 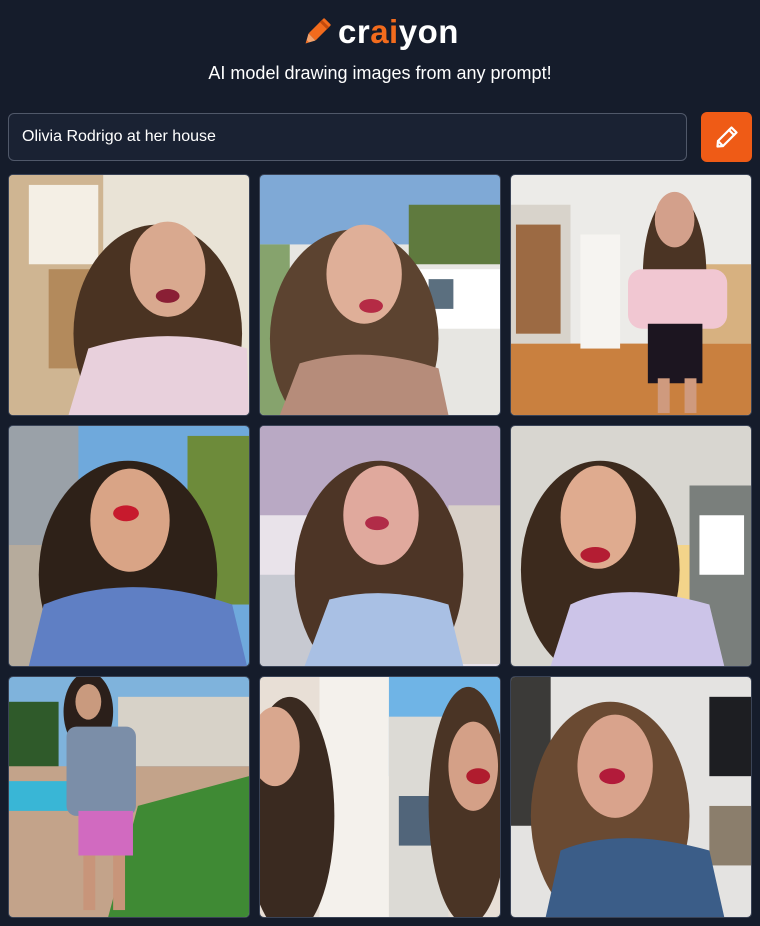 I want to click on tagline: AI model drawing images from any prompt!, so click(x=380, y=73).